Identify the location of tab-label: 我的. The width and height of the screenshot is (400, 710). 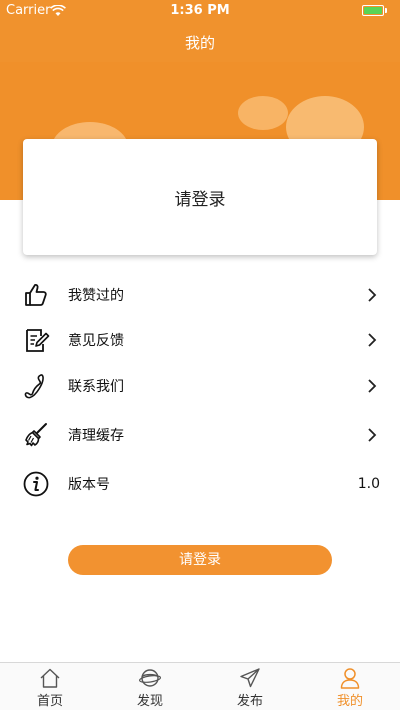
(349, 701).